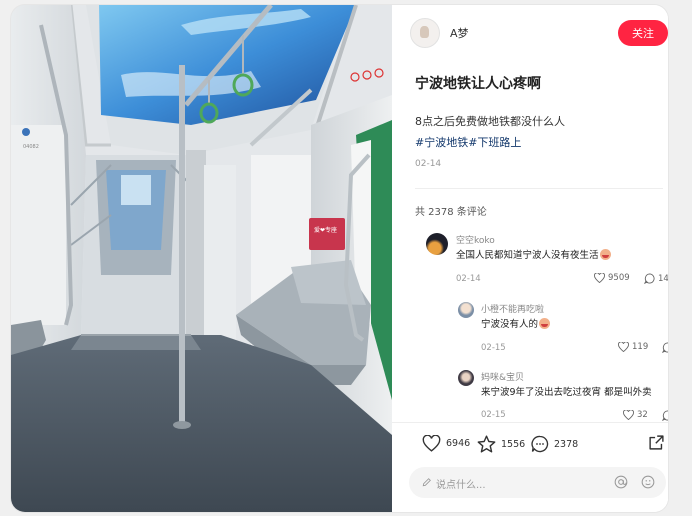 This screenshot has width=692, height=516. What do you see at coordinates (656, 278) in the screenshot?
I see `comment-reply-button: 140` at bounding box center [656, 278].